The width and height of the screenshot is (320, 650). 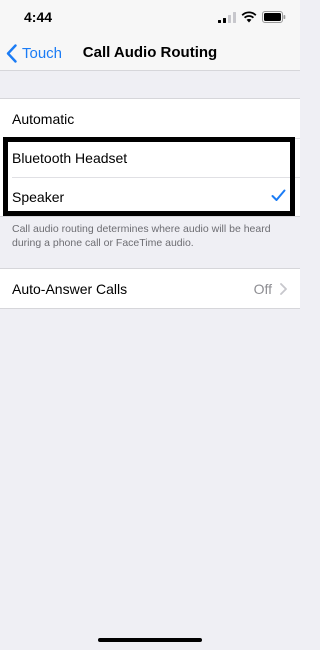 What do you see at coordinates (249, 17) in the screenshot?
I see `wifi-icon` at bounding box center [249, 17].